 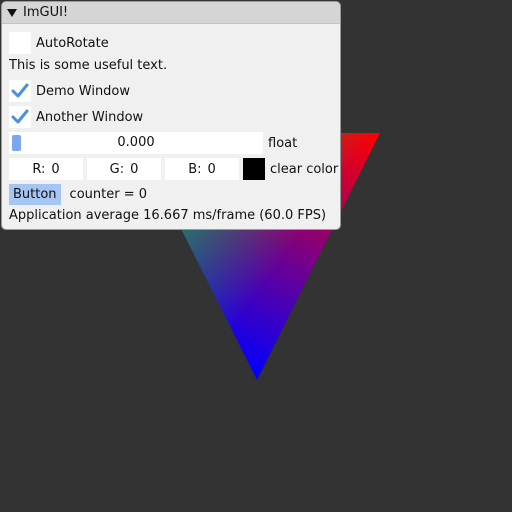 I want to click on collapse-triangle-icon, so click(x=12, y=12).